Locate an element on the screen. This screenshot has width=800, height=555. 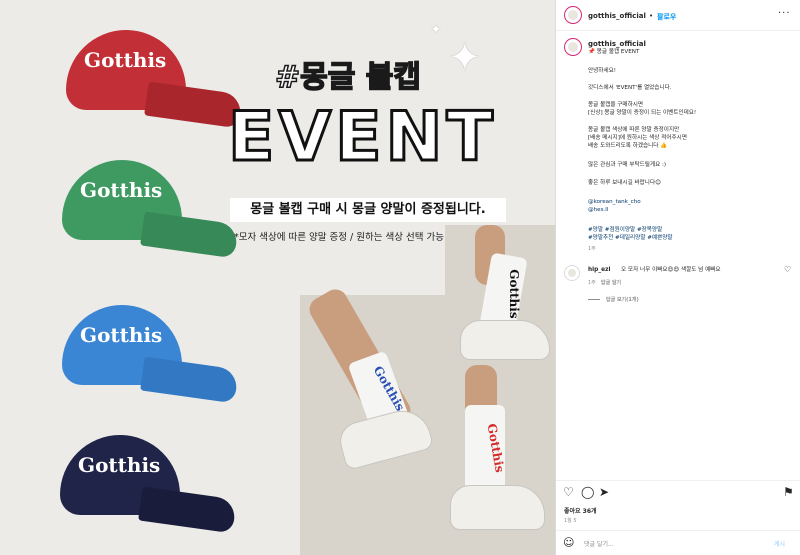
follow-button: 팔로우 is located at coordinates (666, 17).